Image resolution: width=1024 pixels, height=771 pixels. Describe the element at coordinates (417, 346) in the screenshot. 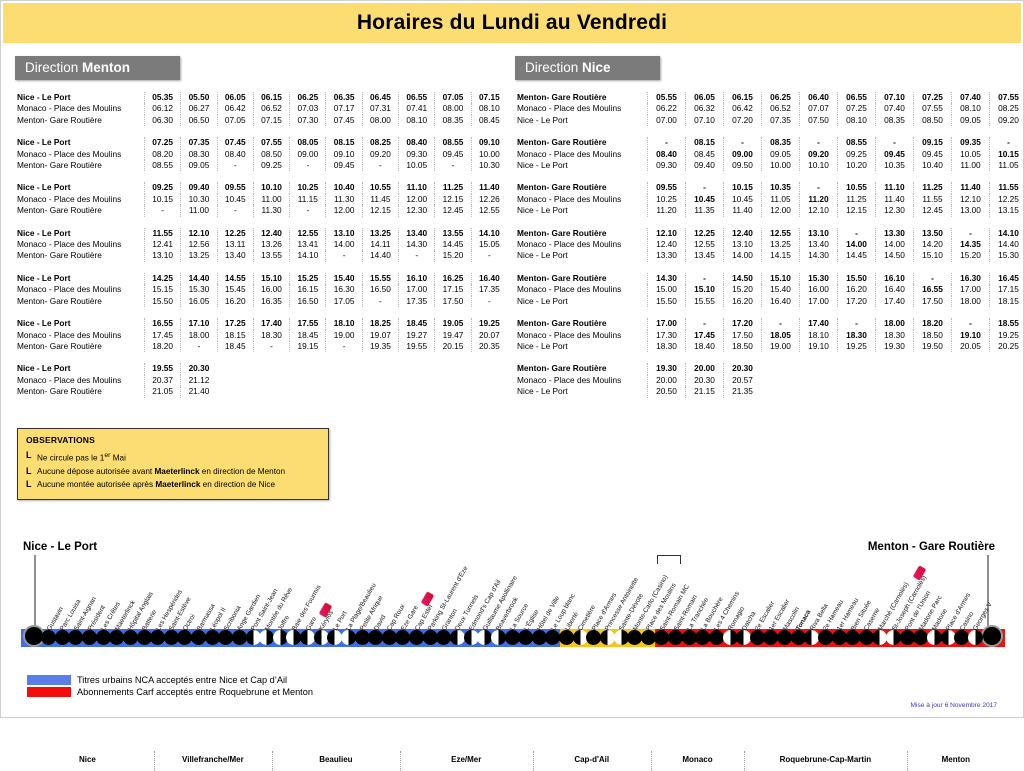

I see `departure-time: 19.55` at that location.